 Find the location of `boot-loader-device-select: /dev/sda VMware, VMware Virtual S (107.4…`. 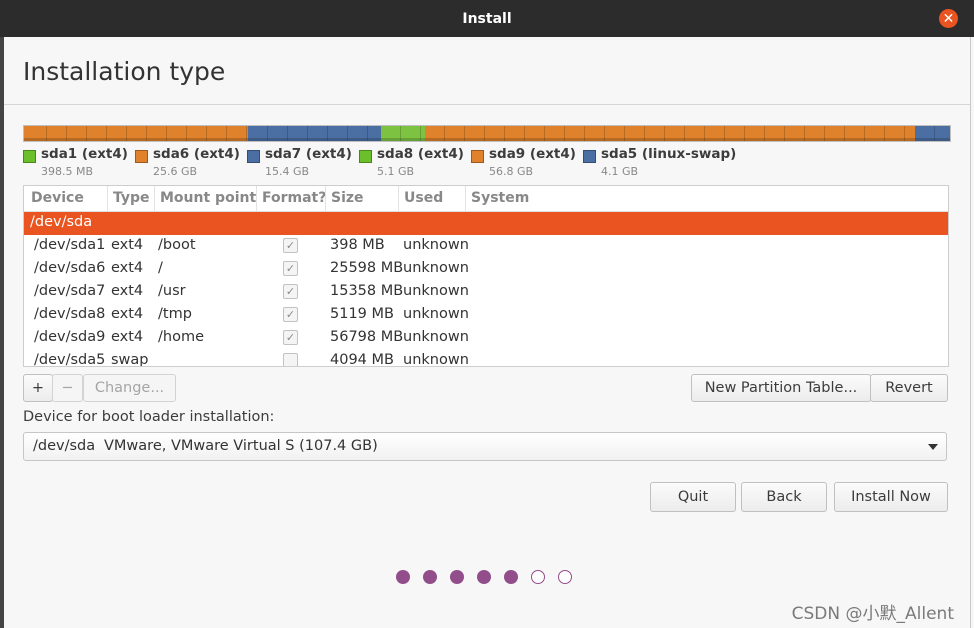

boot-loader-device-select: /dev/sda VMware, VMware Virtual S (107.4… is located at coordinates (485, 446).